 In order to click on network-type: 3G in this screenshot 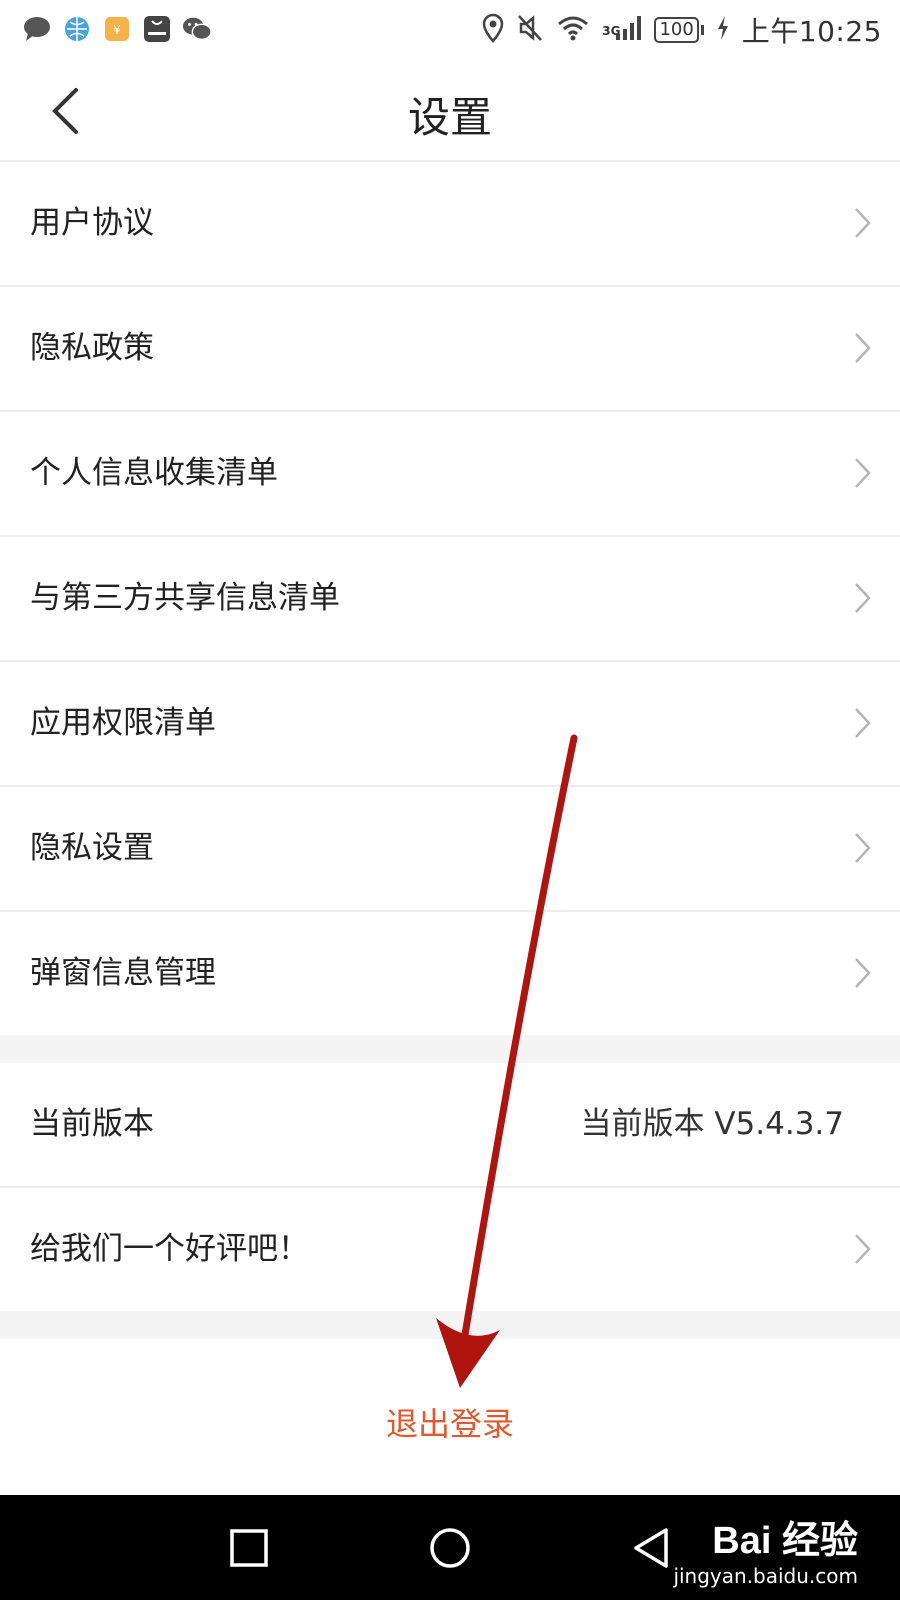, I will do `click(611, 31)`.